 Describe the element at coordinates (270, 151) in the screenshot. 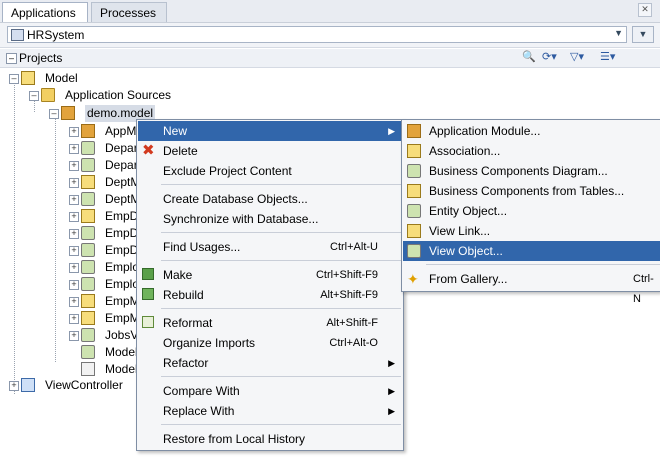

I see `menu-item-delete: ✖ Delete` at that location.